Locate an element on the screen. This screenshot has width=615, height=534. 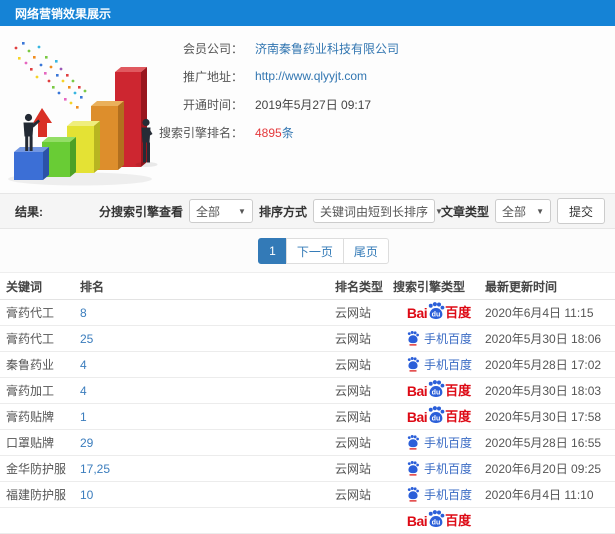
pagination: 1 下一页 尾页 is located at coordinates (323, 251).